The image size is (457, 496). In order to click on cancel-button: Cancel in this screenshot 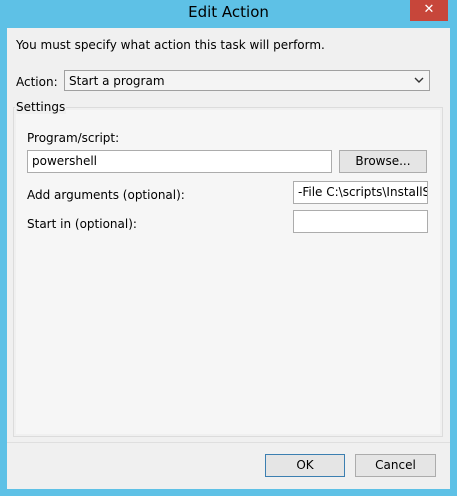, I will do `click(395, 465)`.